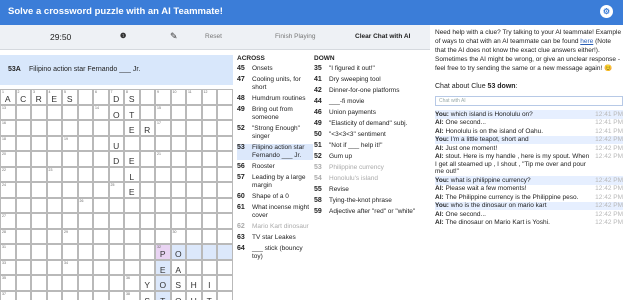 Image resolution: width=623 pixels, height=300 pixels. Describe the element at coordinates (8, 267) in the screenshot. I see `grid-cell: 33` at that location.